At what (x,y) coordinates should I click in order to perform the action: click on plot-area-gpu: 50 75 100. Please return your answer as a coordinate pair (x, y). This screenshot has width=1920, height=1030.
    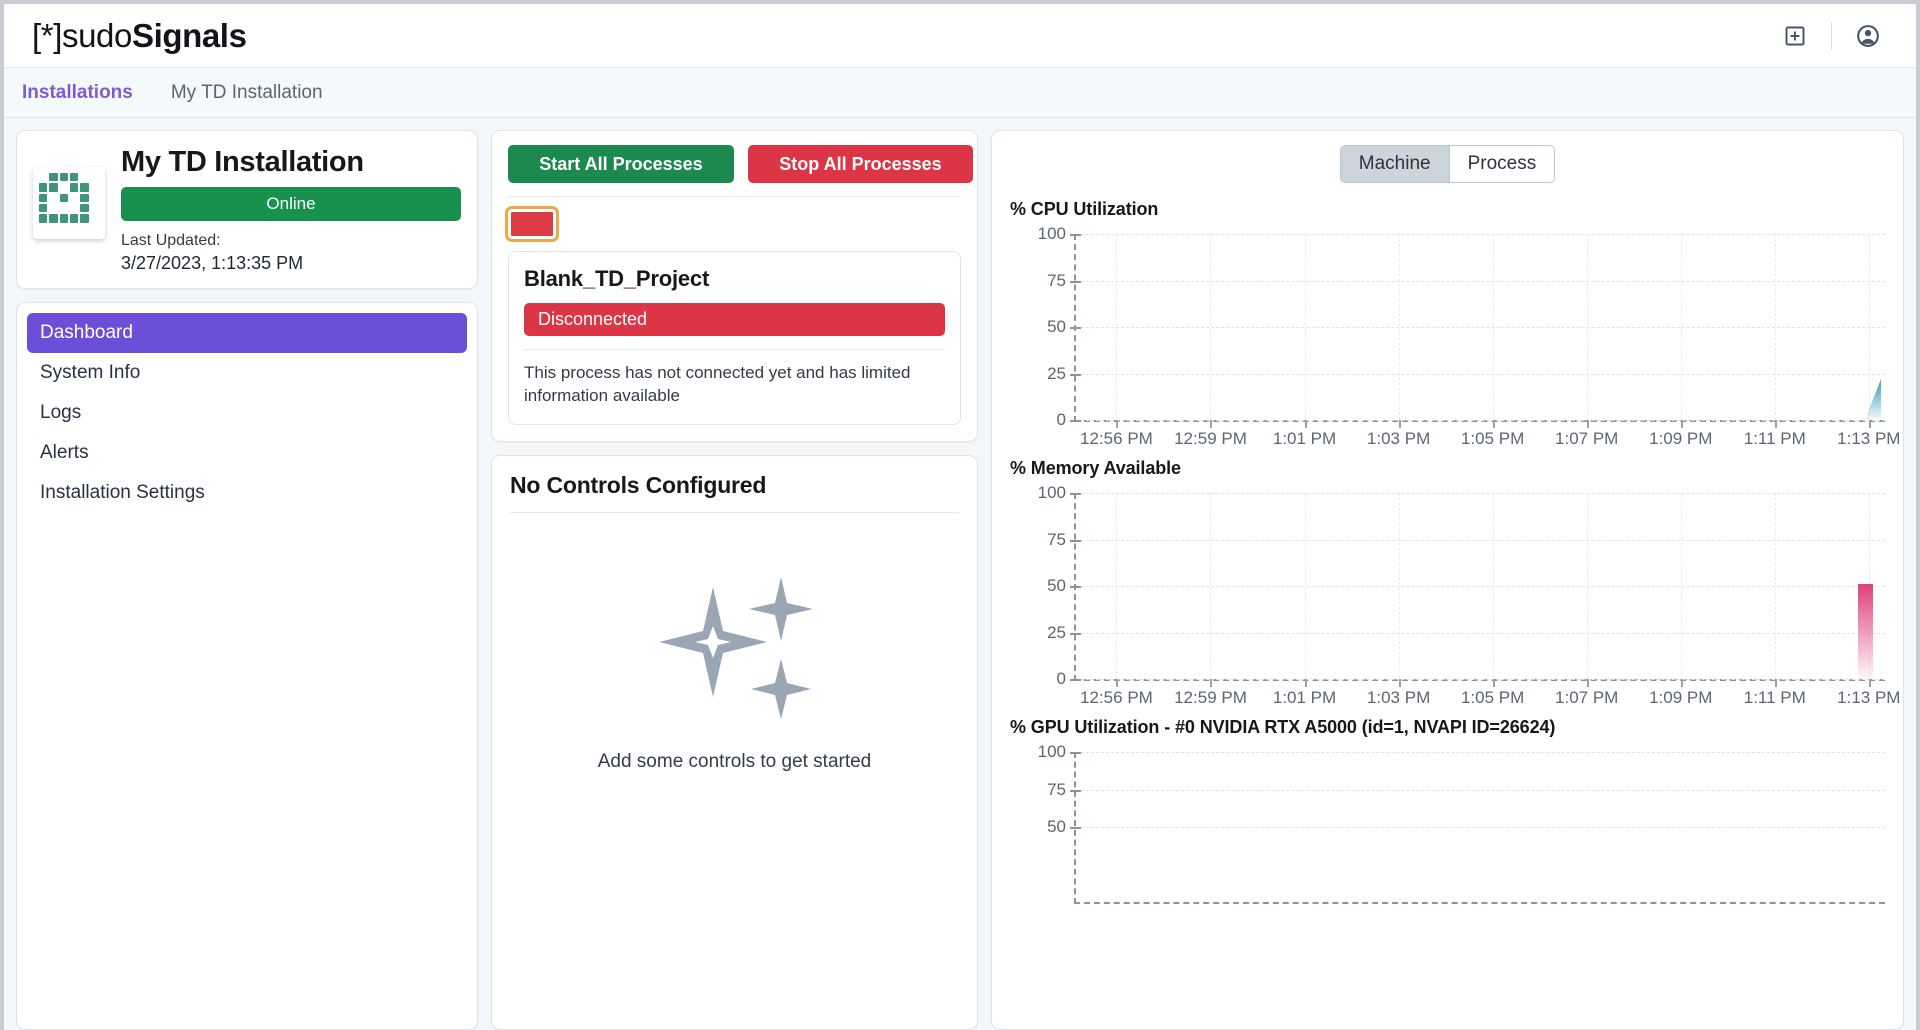
    Looking at the image, I should click on (1461, 823).